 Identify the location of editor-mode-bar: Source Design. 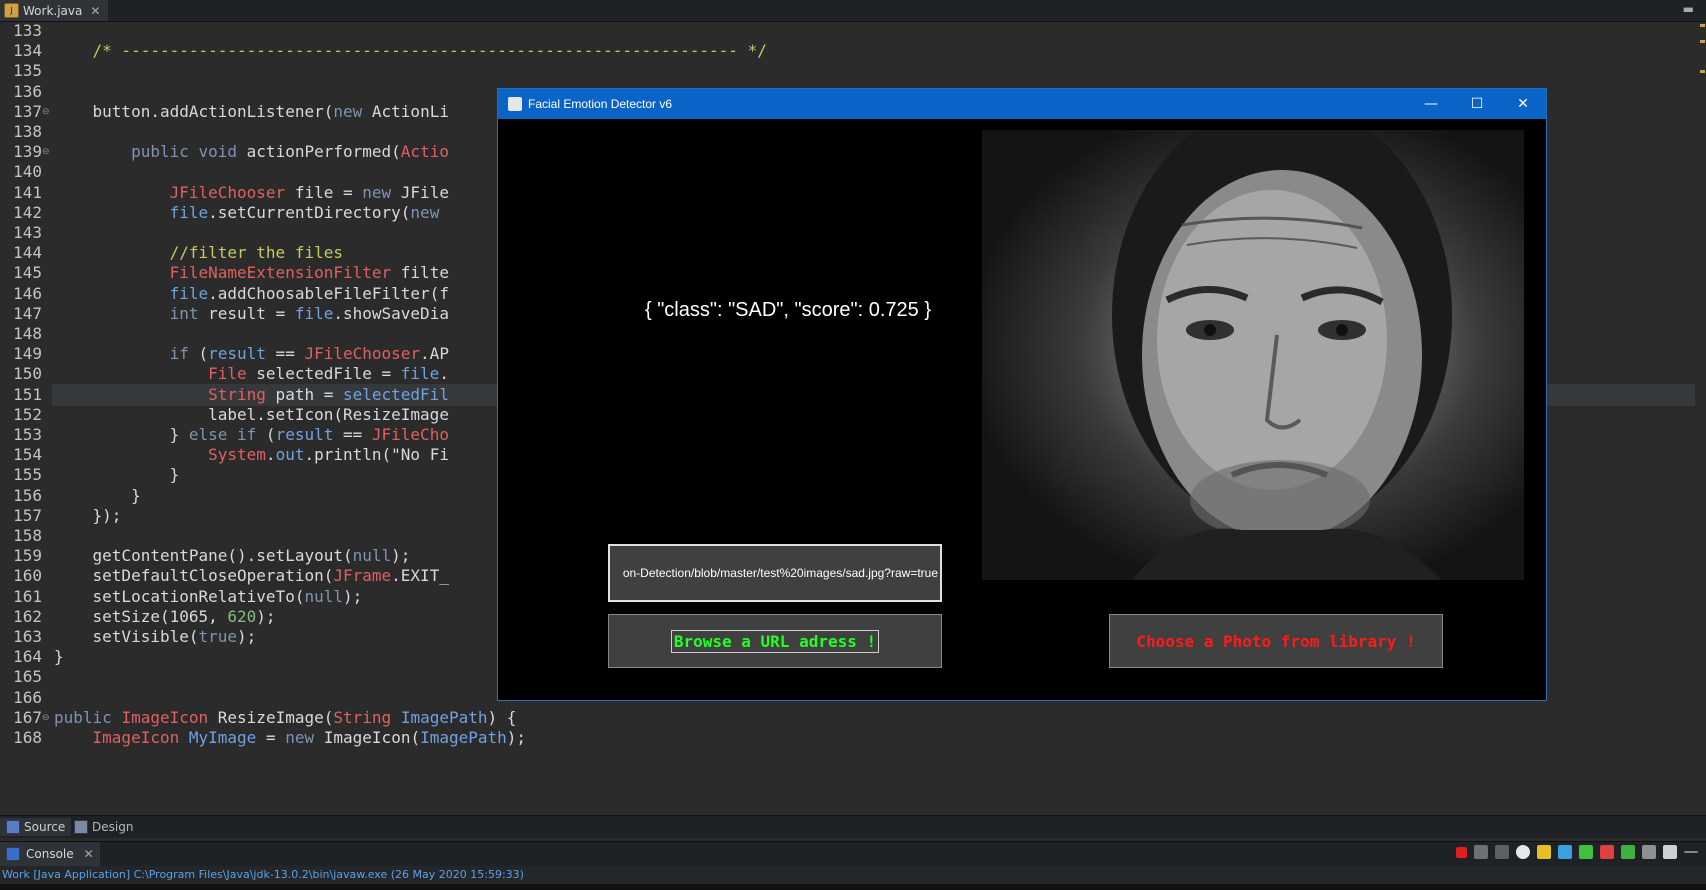
(853, 826).